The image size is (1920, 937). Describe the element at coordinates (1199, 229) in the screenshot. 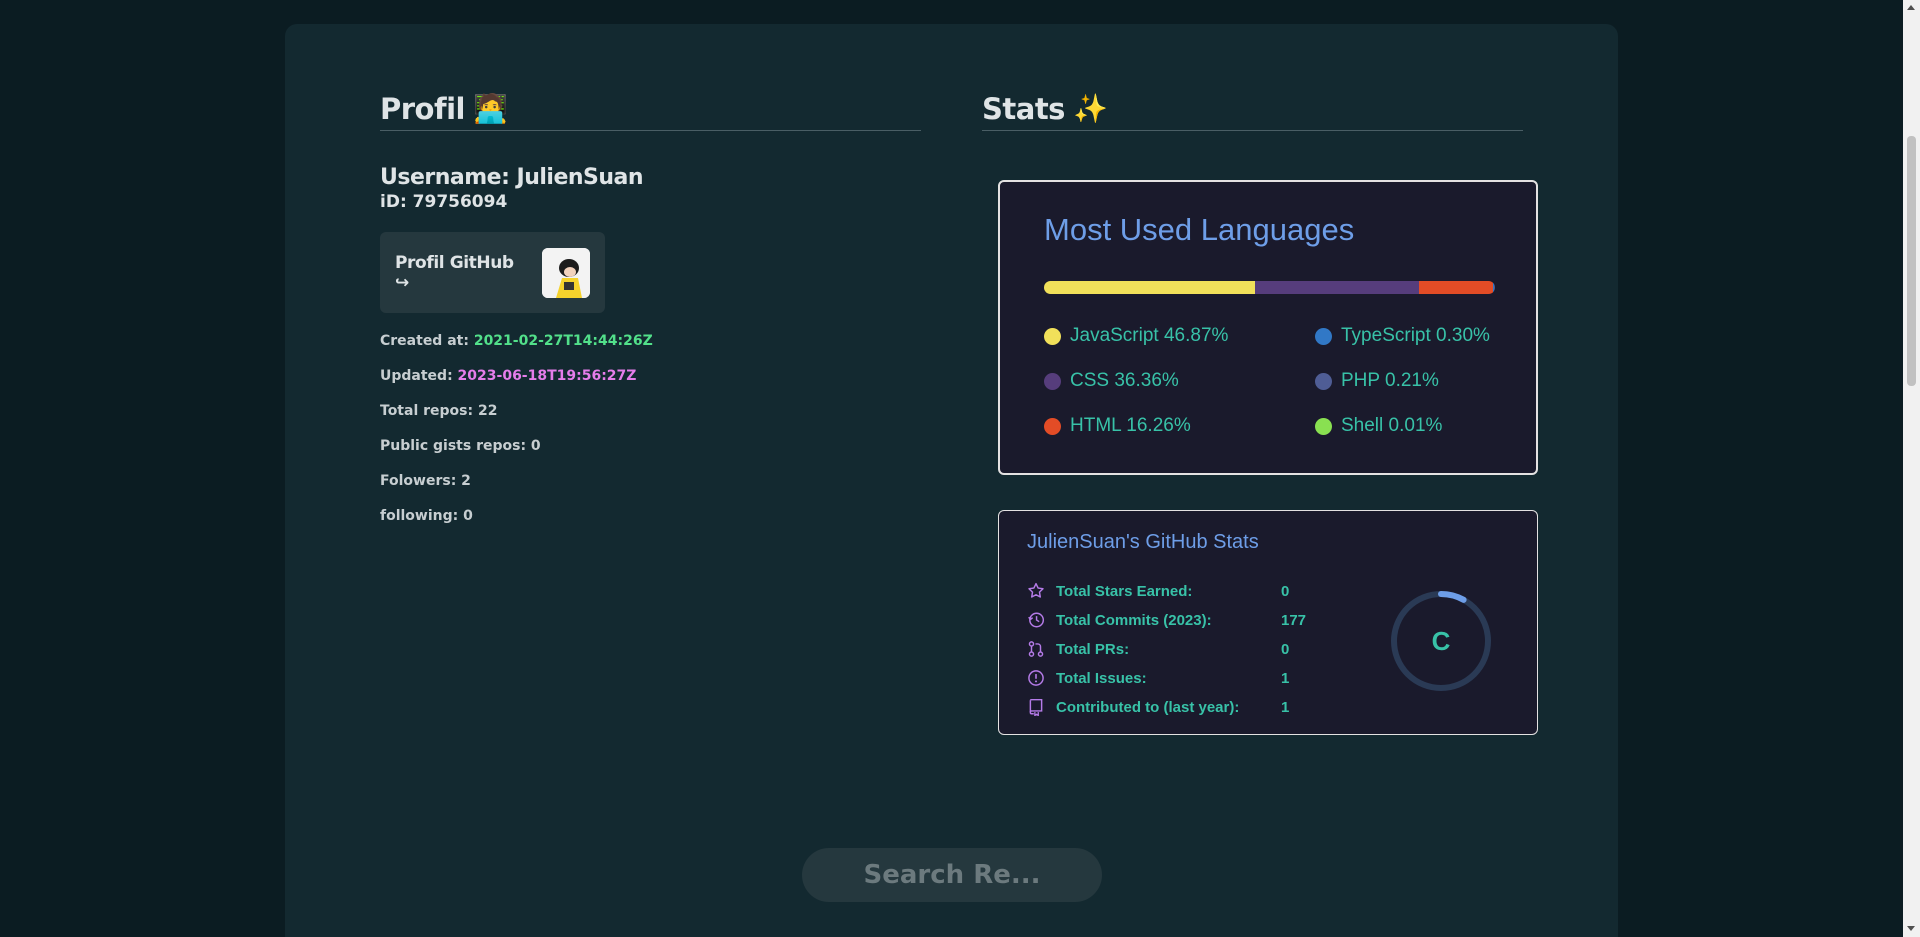

I see `languages-title: Most Used Languages` at that location.